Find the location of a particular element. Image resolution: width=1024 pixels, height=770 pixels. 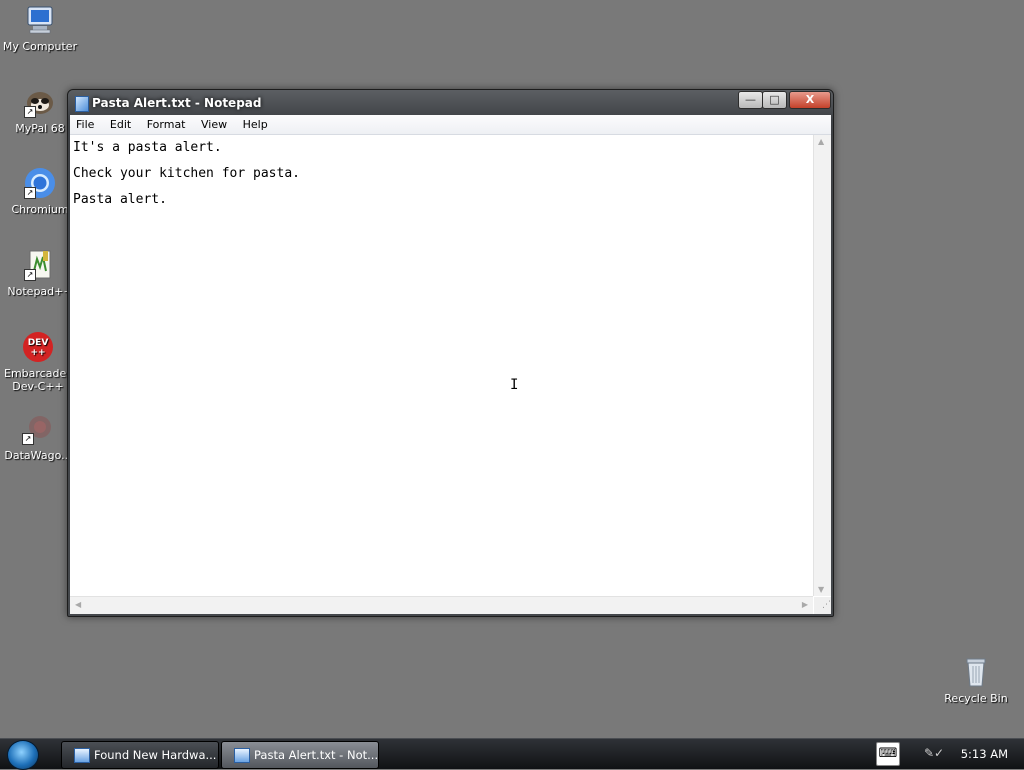

menu-help: Help is located at coordinates (255, 123).